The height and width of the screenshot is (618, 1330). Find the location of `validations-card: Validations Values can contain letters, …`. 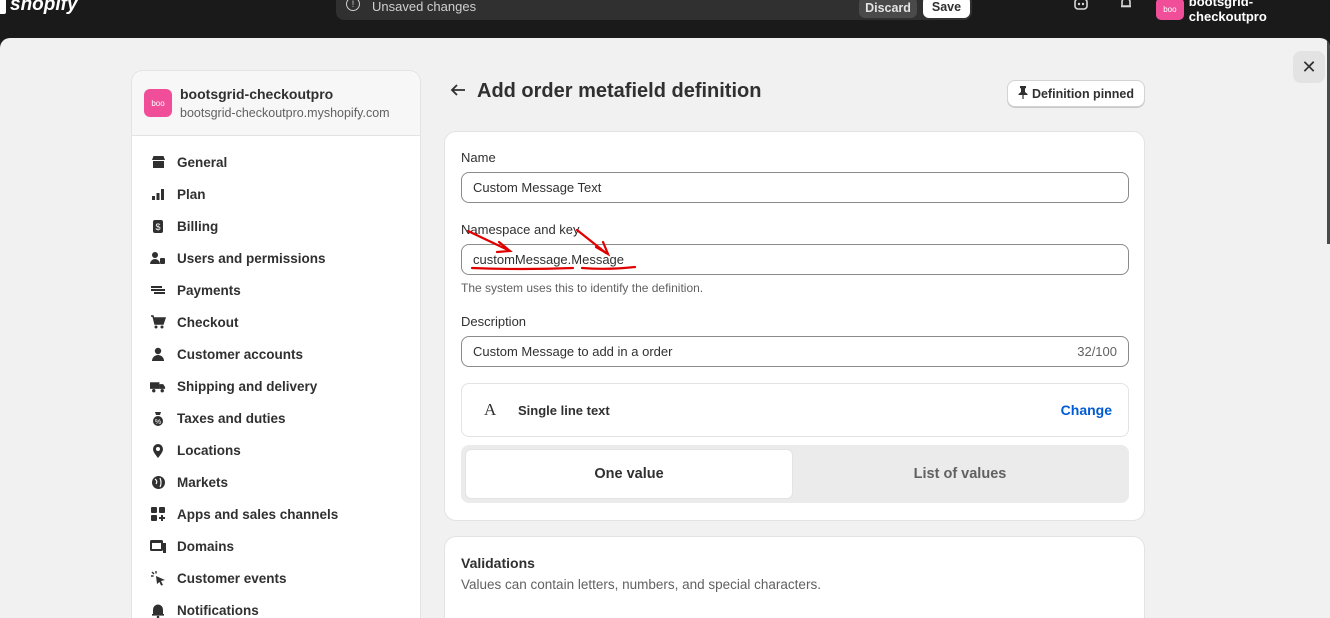

validations-card: Validations Values can contain letters, … is located at coordinates (794, 577).